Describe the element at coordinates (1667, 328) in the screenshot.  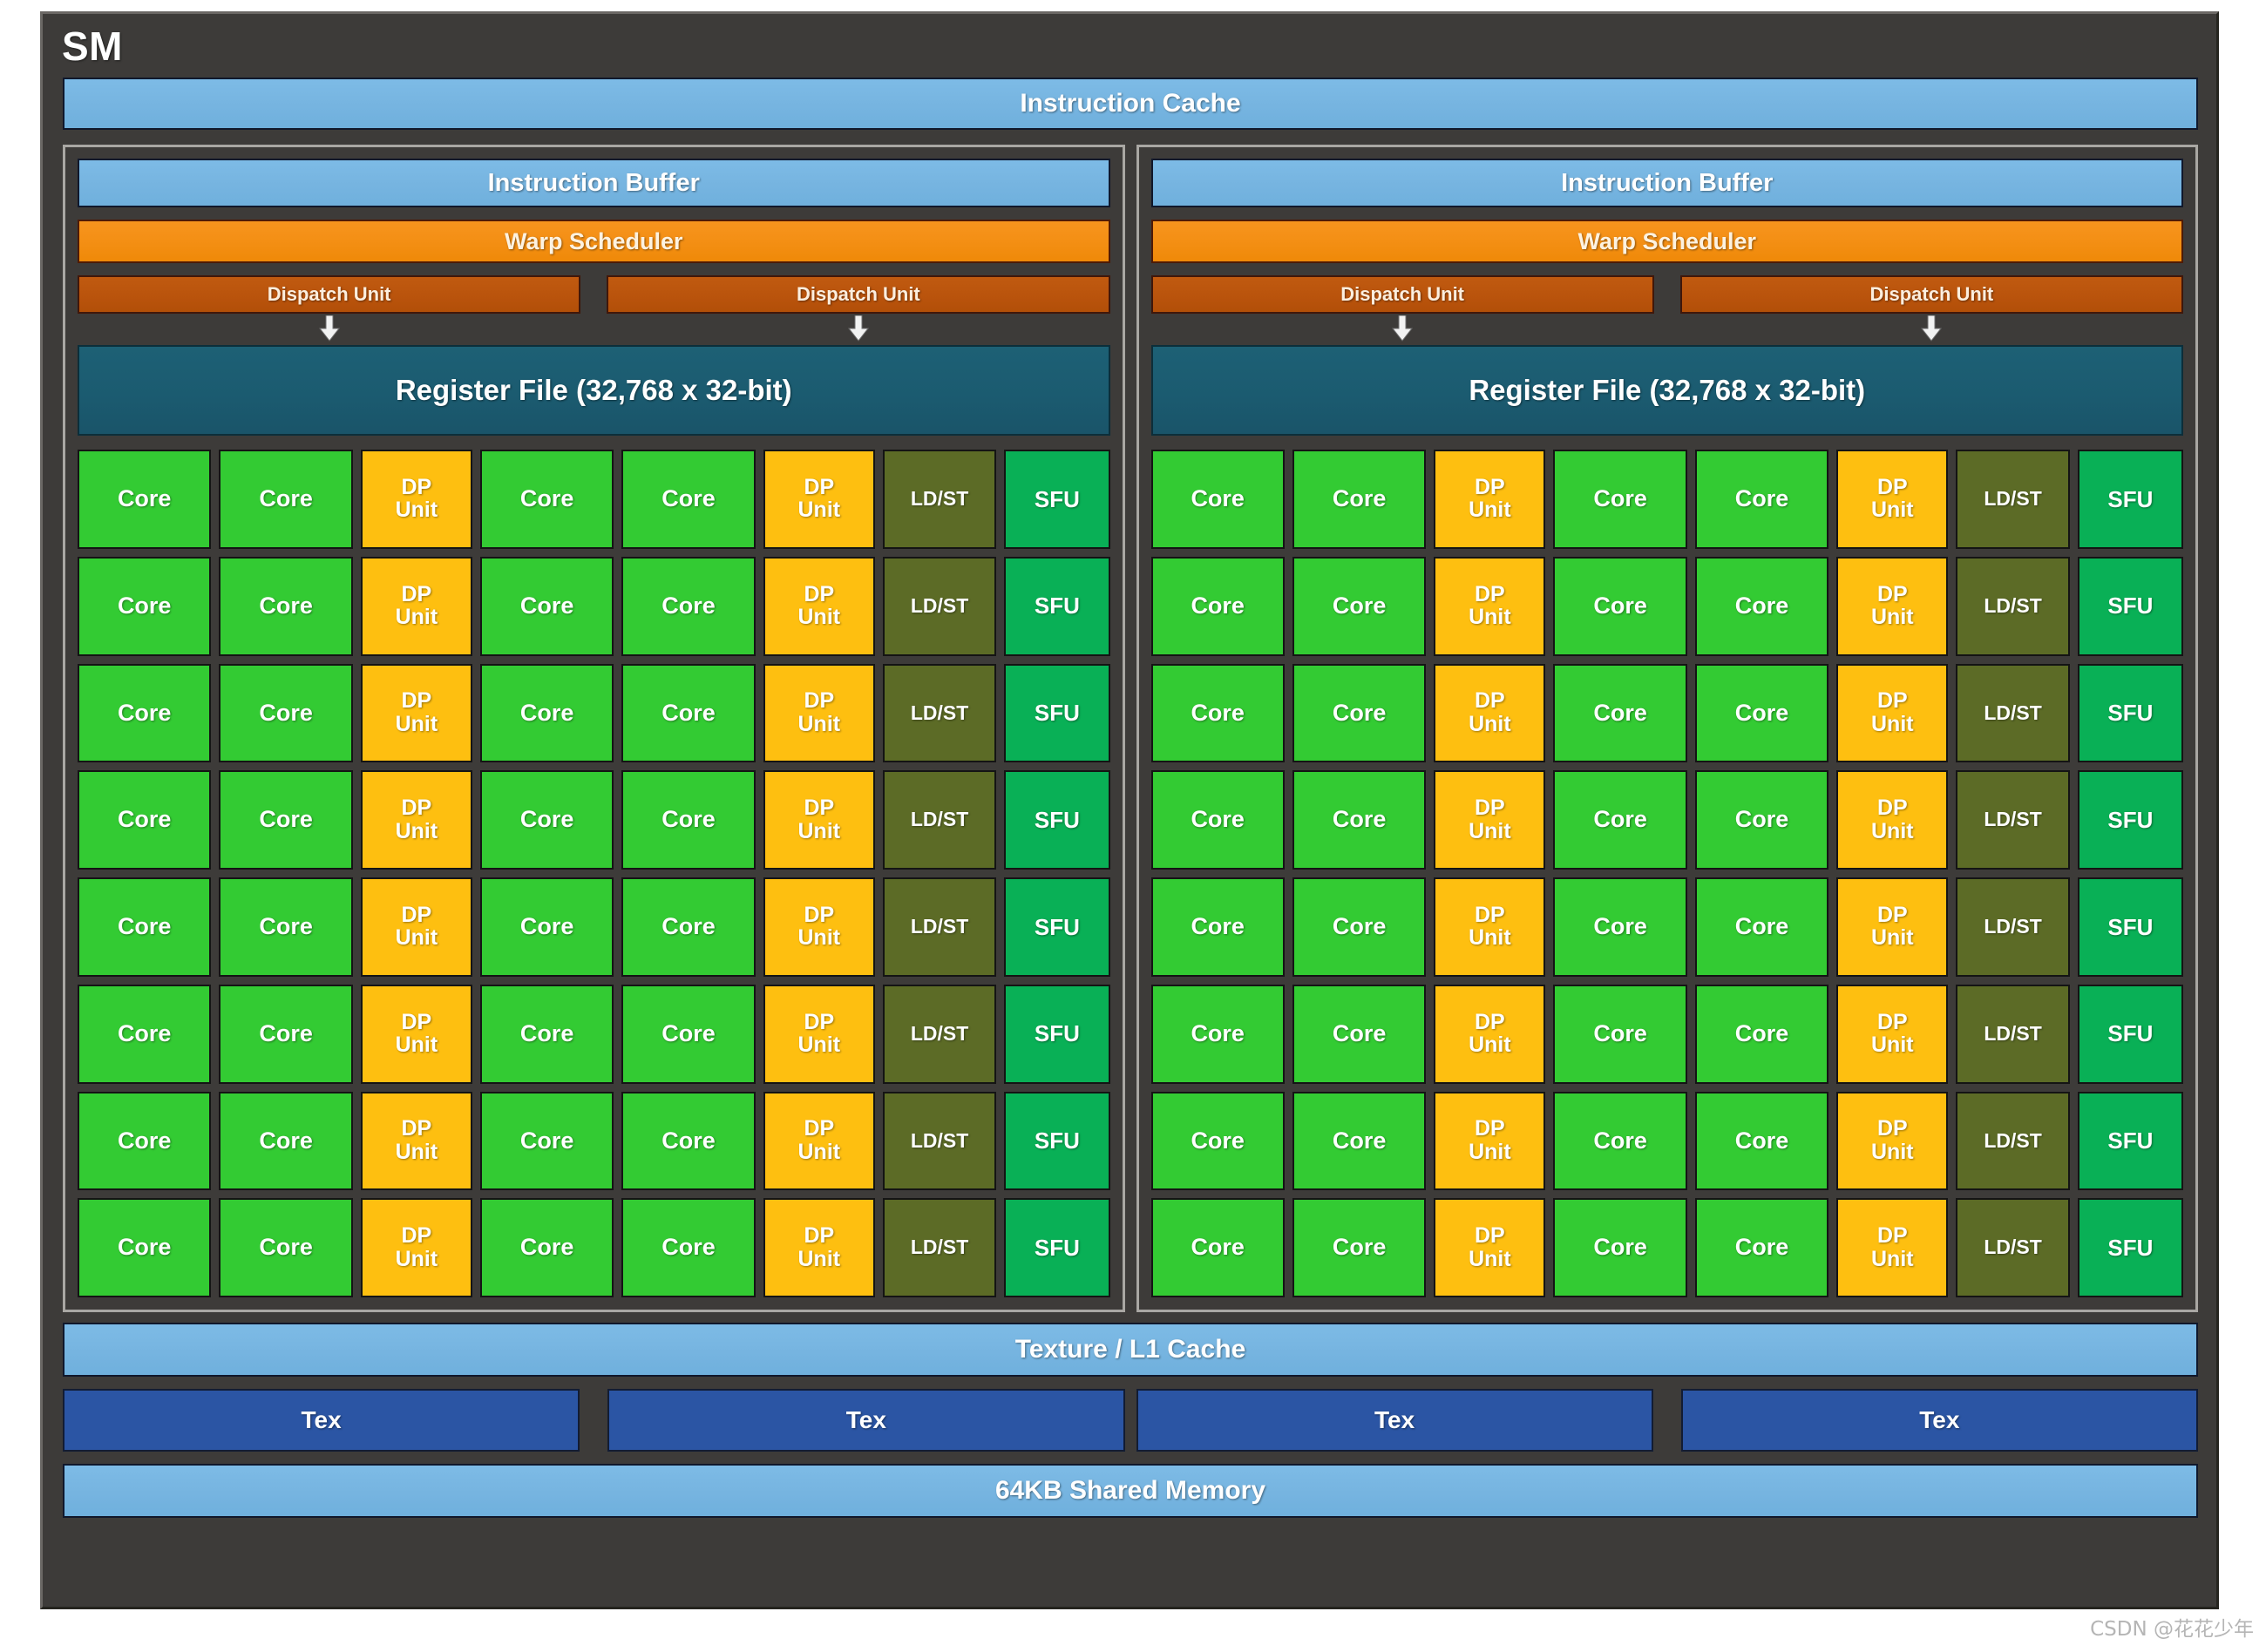
I see `dispatch-arrow-row-right` at that location.